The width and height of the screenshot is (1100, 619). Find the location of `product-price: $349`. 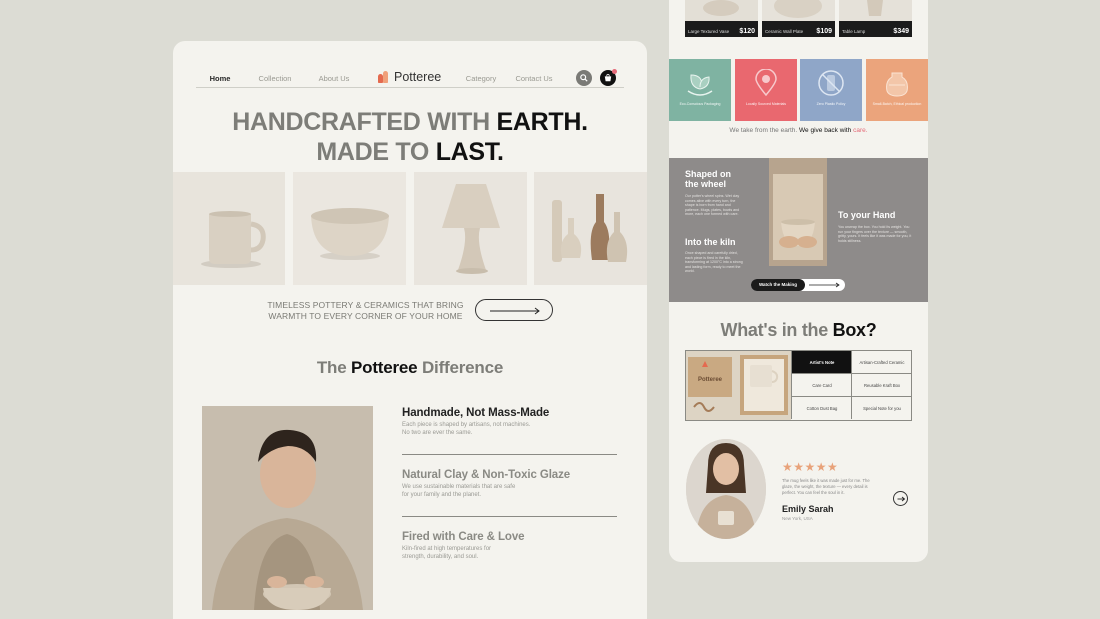

product-price: $349 is located at coordinates (901, 31).